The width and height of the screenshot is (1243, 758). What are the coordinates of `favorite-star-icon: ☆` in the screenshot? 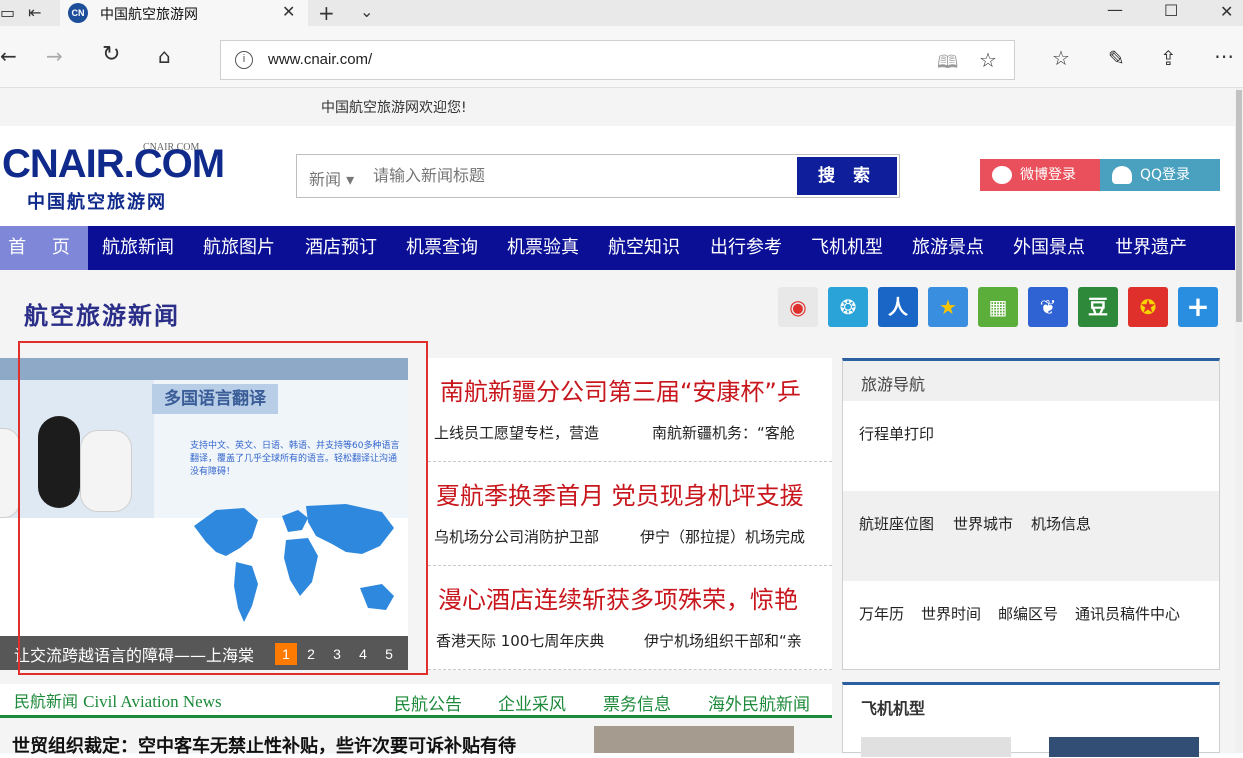 It's located at (988, 60).